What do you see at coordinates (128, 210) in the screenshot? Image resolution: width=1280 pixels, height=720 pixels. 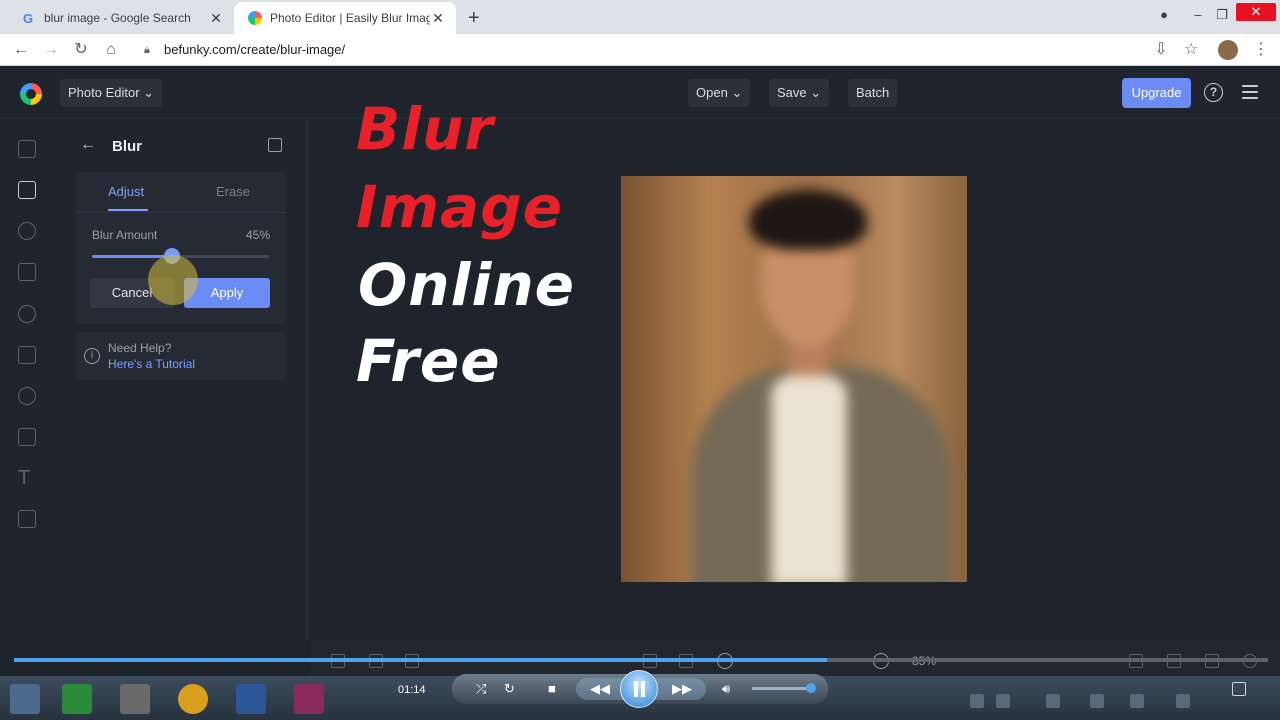 I see `active-tab-indicator` at bounding box center [128, 210].